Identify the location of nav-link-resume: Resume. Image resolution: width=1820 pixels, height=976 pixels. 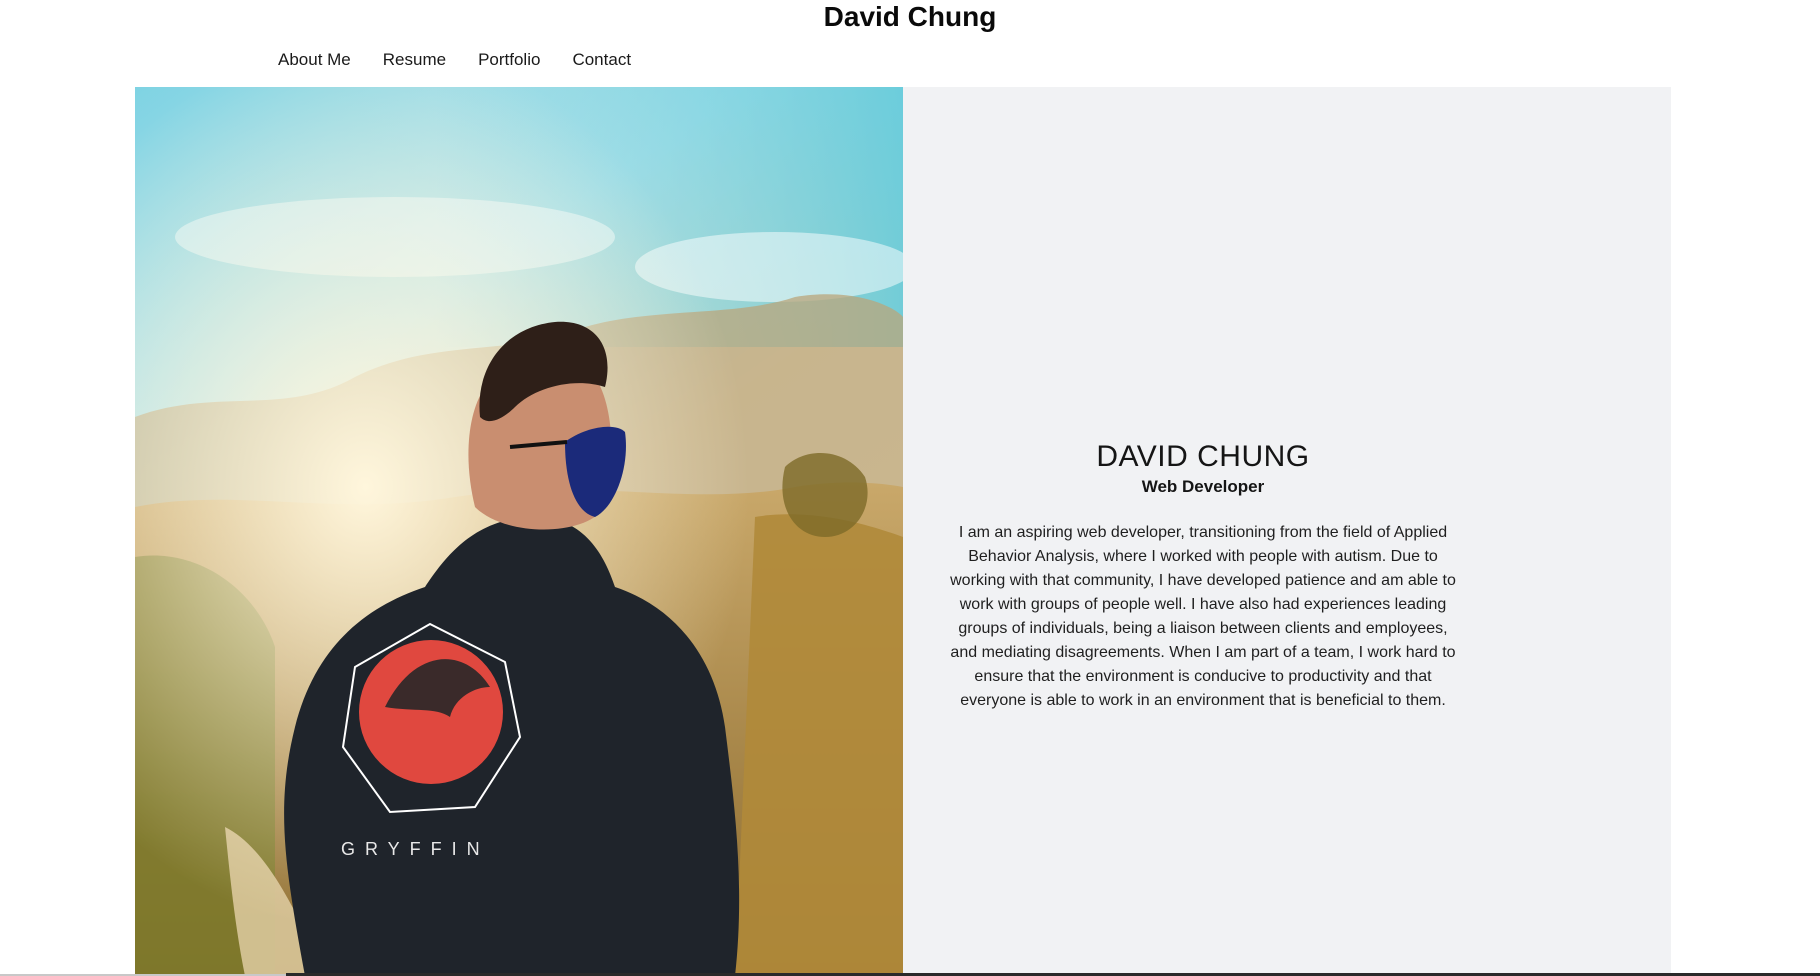
(414, 60).